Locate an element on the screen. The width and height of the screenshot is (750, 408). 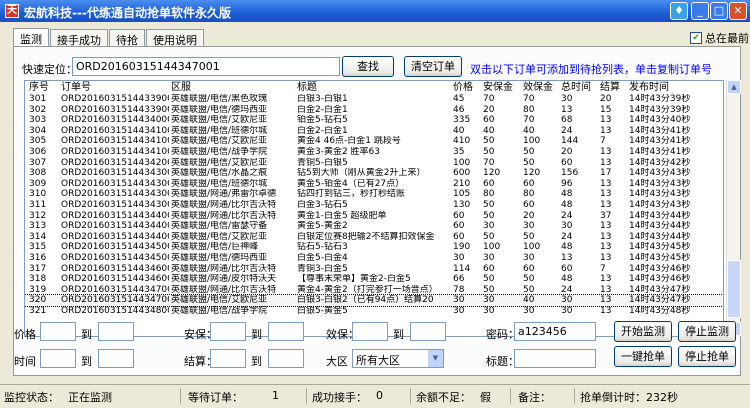
waiting-value: 1 is located at coordinates (275, 395).